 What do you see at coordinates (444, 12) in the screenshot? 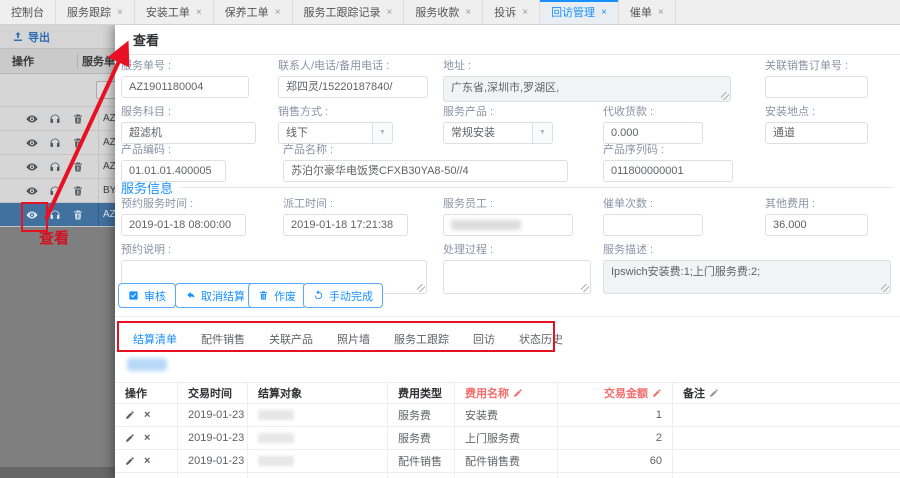
I see `tab-service-payment: 服务收款 ×` at bounding box center [444, 12].